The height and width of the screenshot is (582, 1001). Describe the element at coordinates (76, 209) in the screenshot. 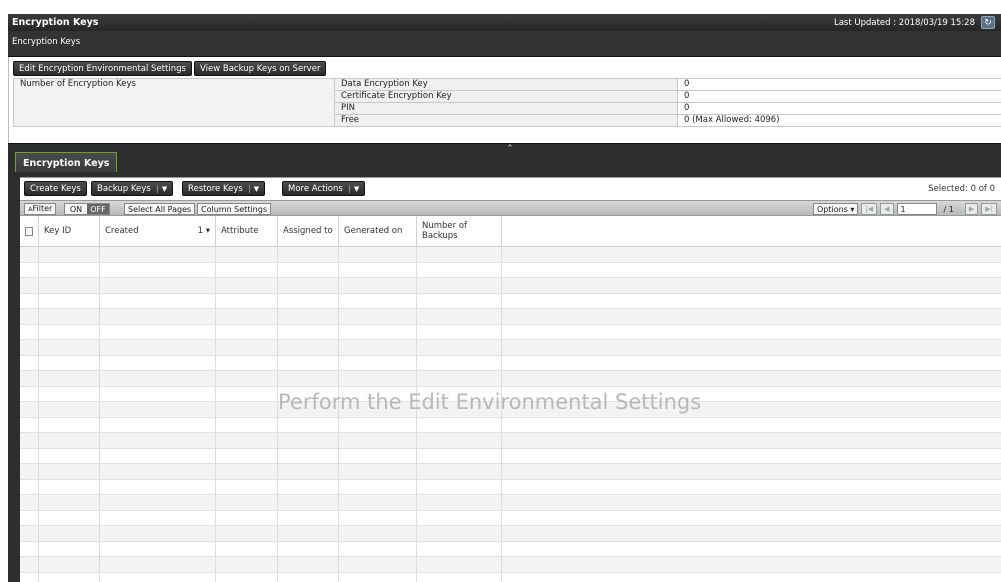

I see `filter-on: ON` at that location.